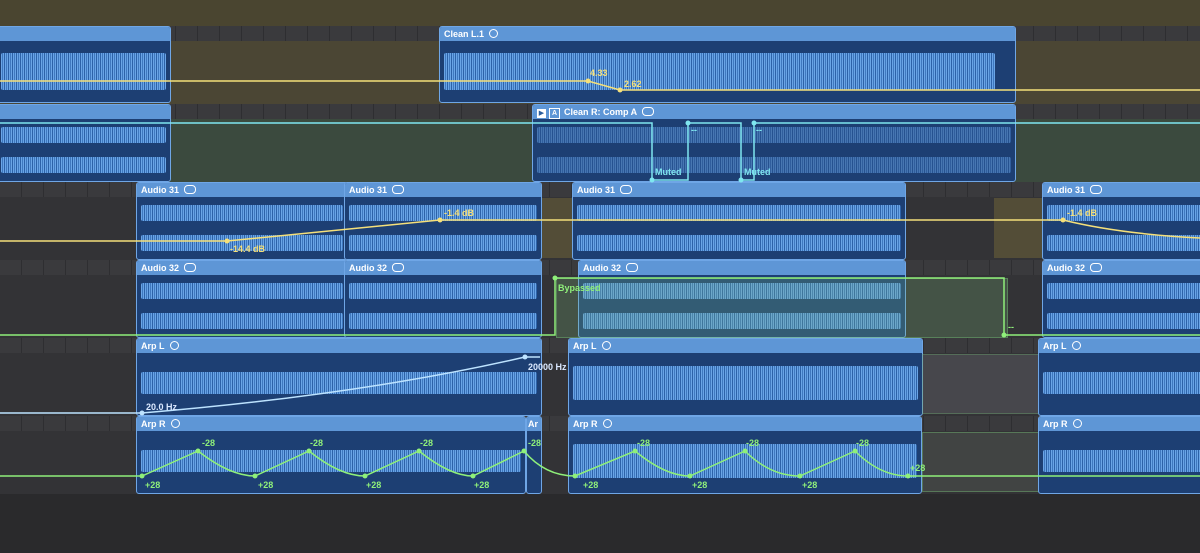  I want to click on automation-line-arp-r, so click(600, 463).